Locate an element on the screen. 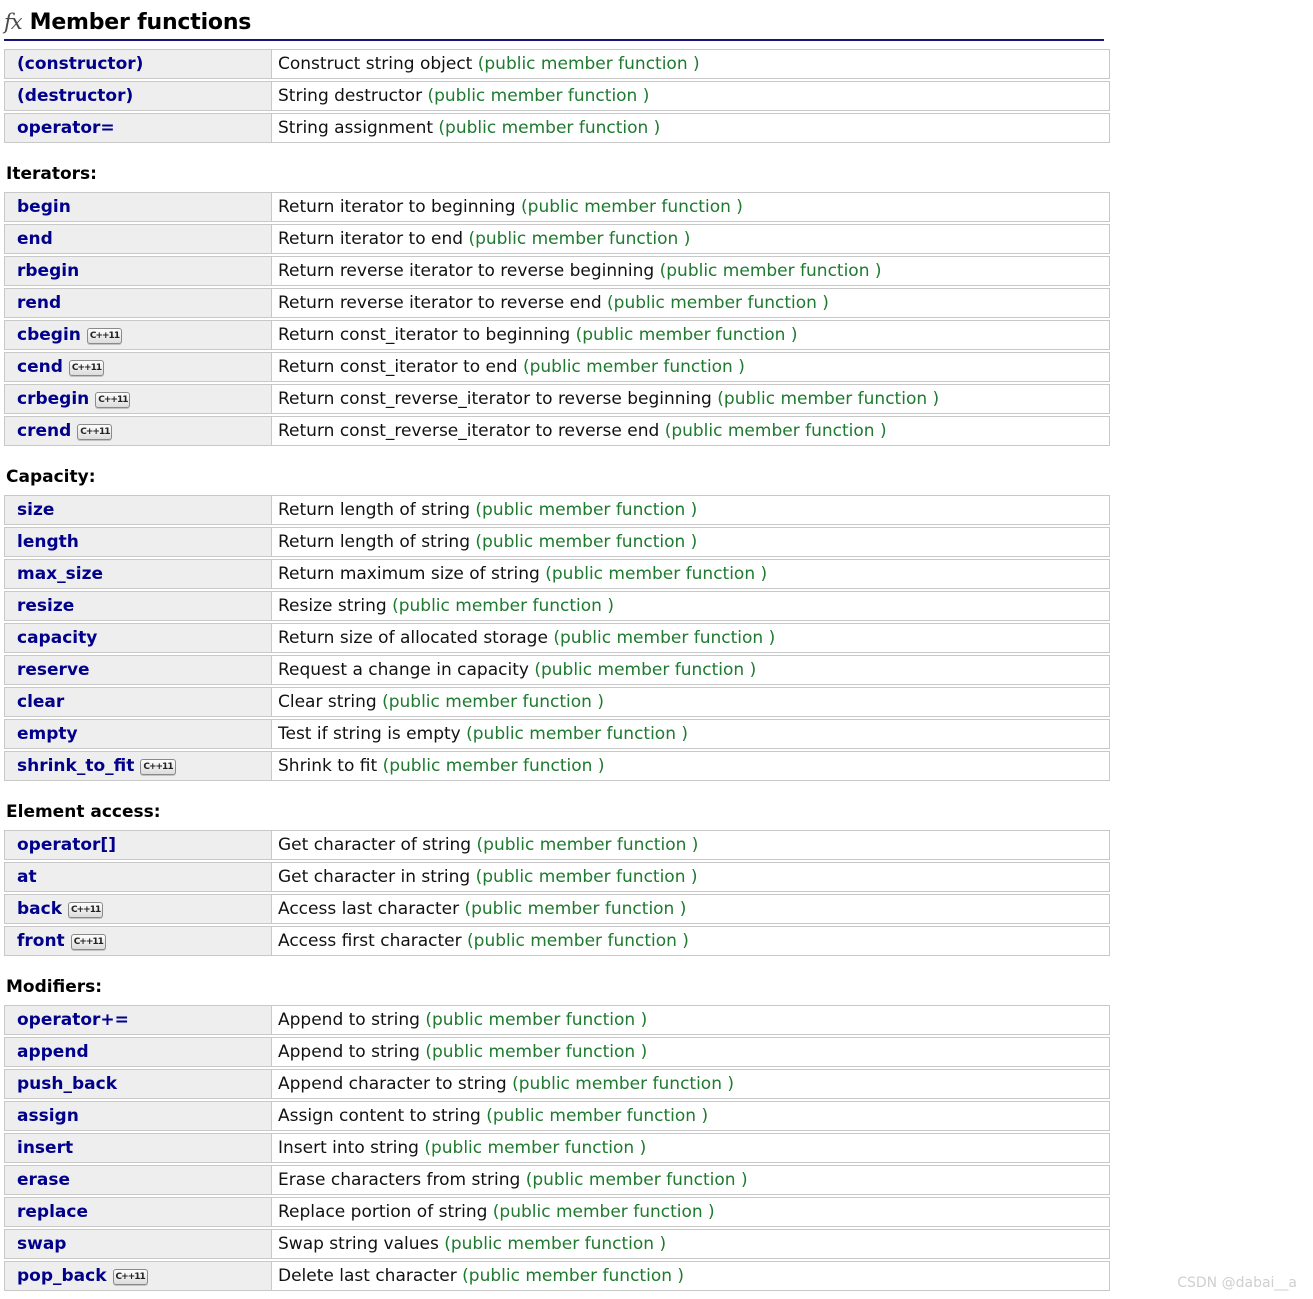 The image size is (1313, 1299). function-name-link: push_back is located at coordinates (67, 1084).